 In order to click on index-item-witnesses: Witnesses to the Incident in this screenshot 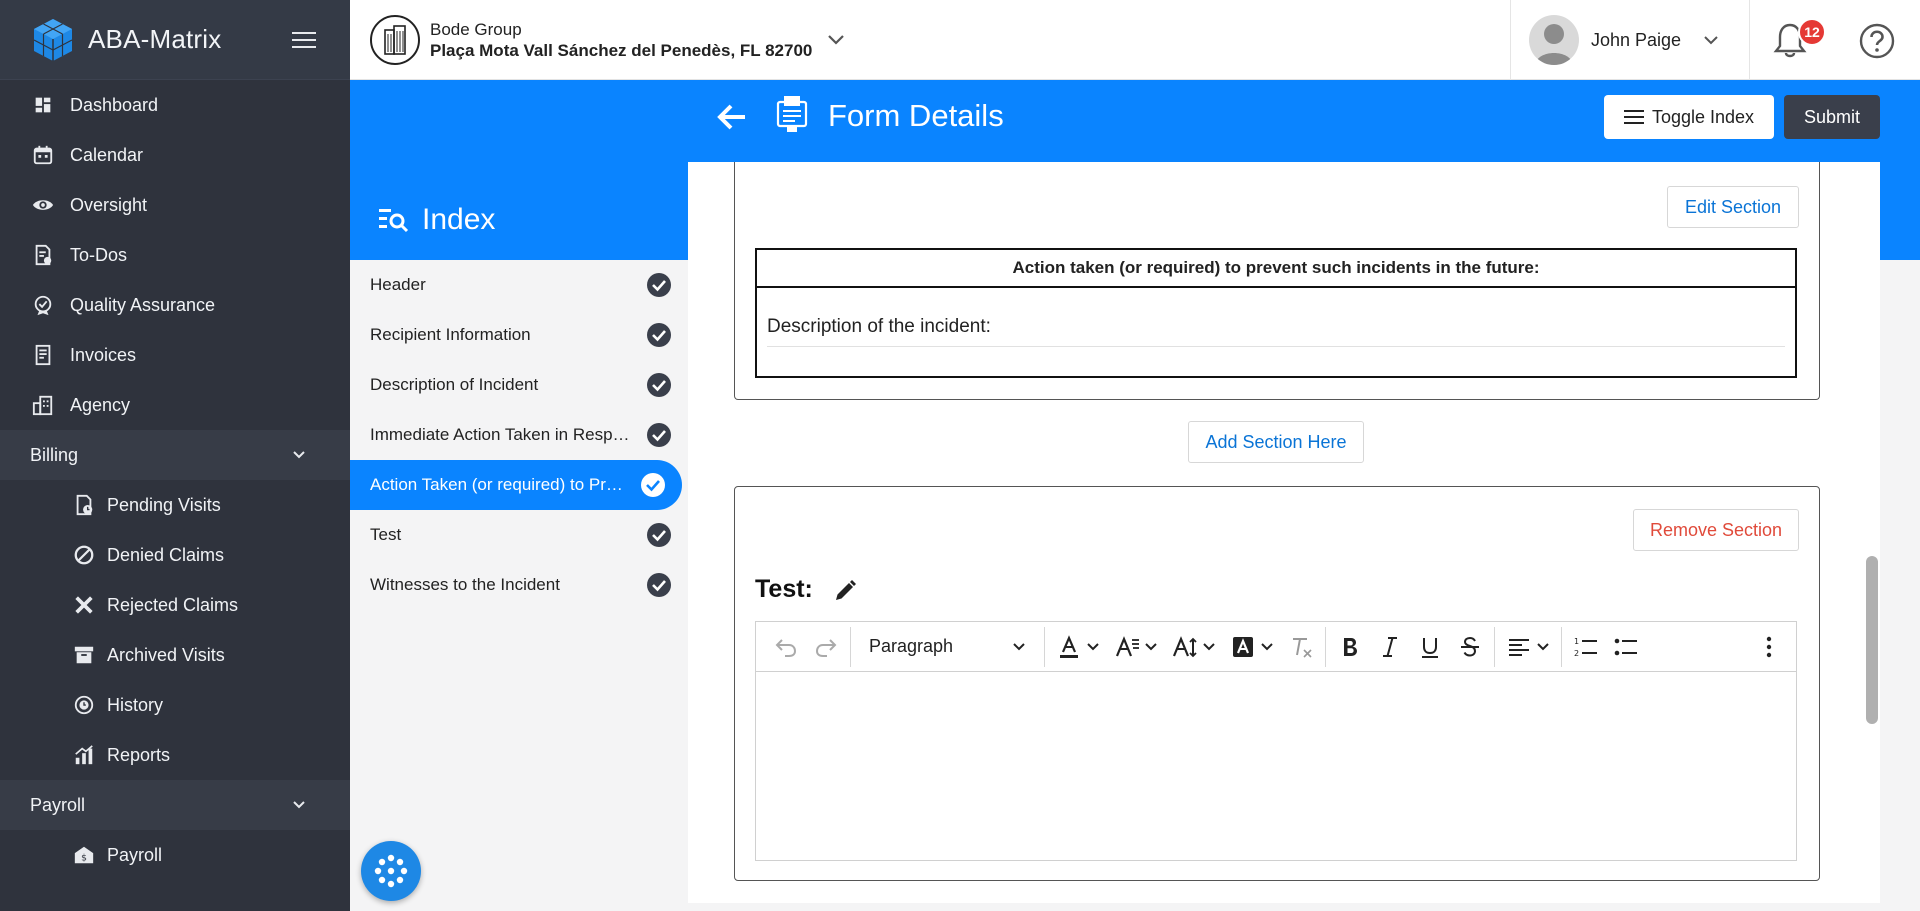, I will do `click(519, 585)`.